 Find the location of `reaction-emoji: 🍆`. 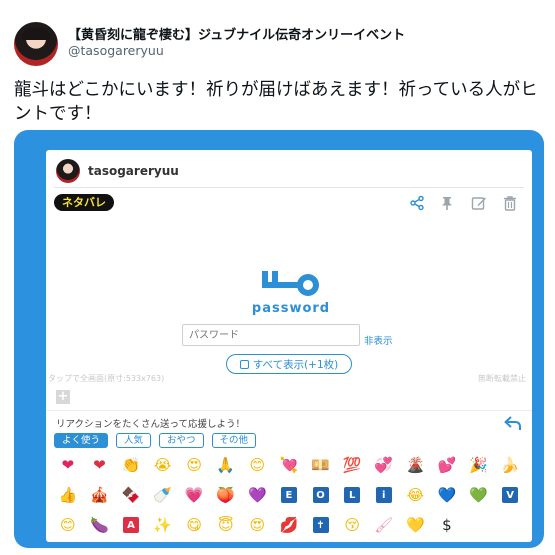

reaction-emoji: 🍆 is located at coordinates (100, 525).